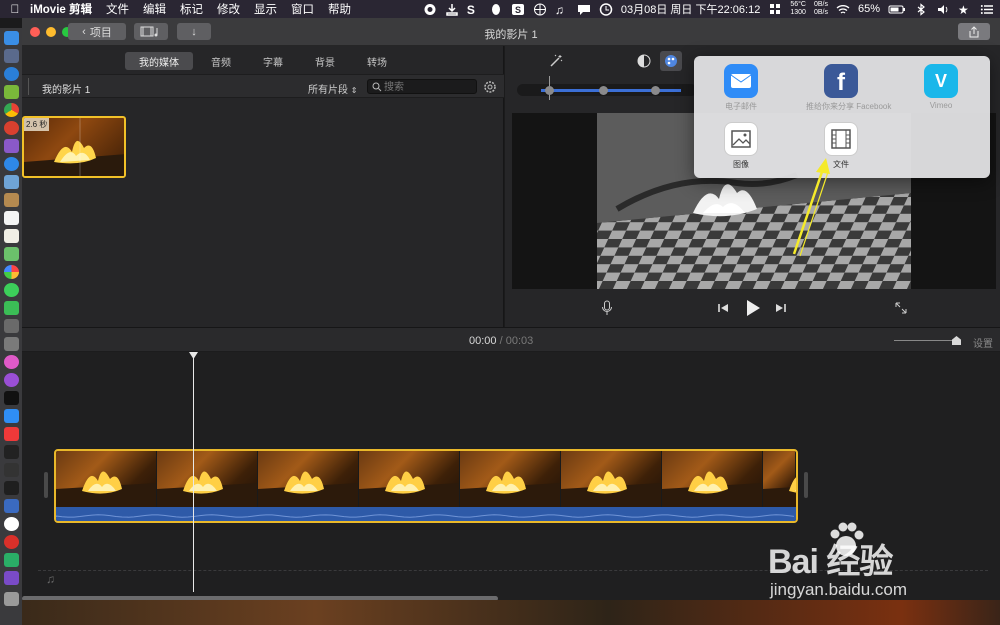 Image resolution: width=1000 pixels, height=625 pixels. Describe the element at coordinates (897, 9) in the screenshot. I see `battery-icon` at that location.